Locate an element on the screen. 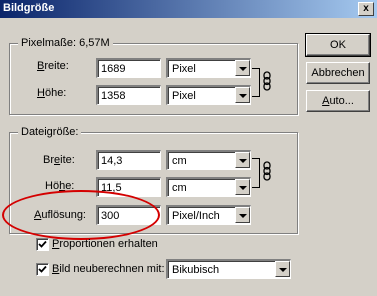 Image resolution: width=377 pixels, height=296 pixels. constrain-proportions-checkbox is located at coordinates (42, 244).